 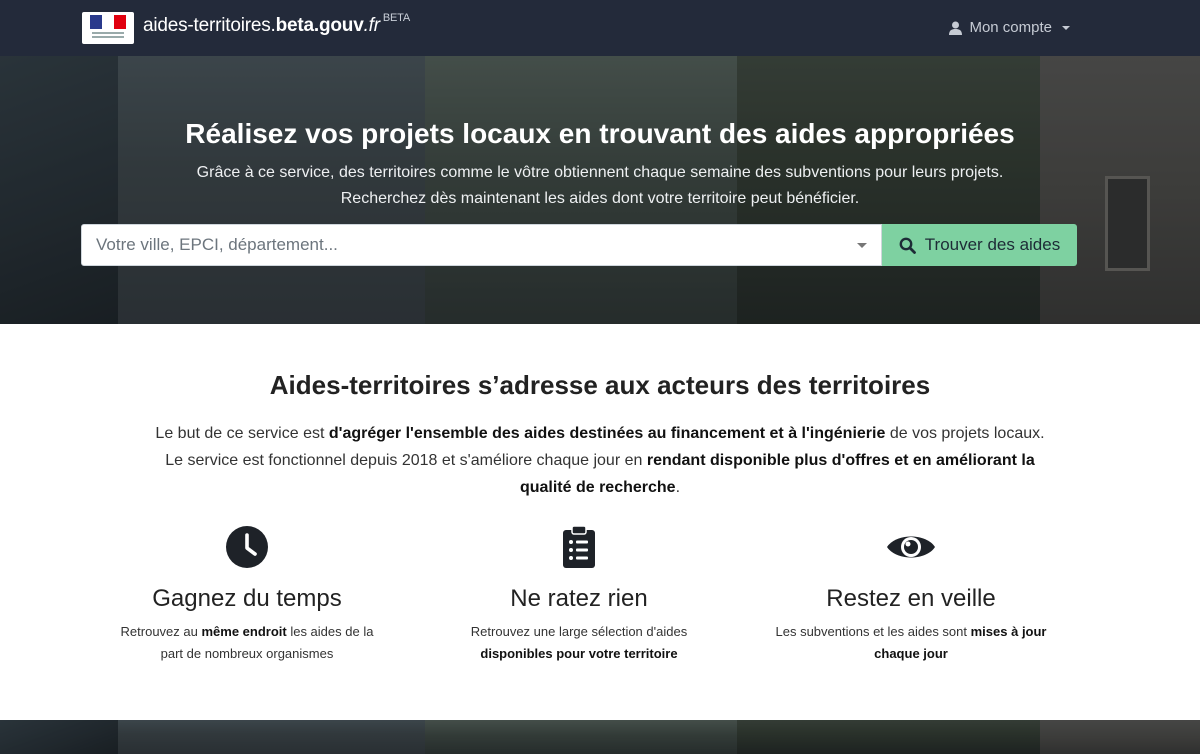 I want to click on feature-title: Restez en veille, so click(x=911, y=598).